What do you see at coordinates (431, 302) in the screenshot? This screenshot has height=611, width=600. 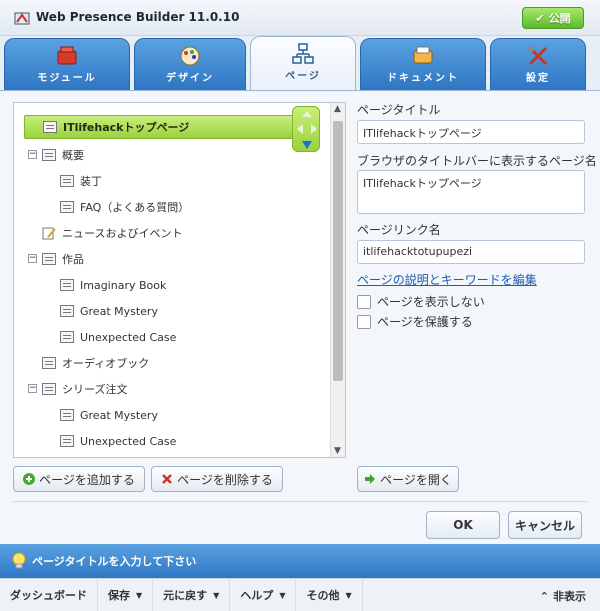 I see `hide-page-label: ページを表示しない` at bounding box center [431, 302].